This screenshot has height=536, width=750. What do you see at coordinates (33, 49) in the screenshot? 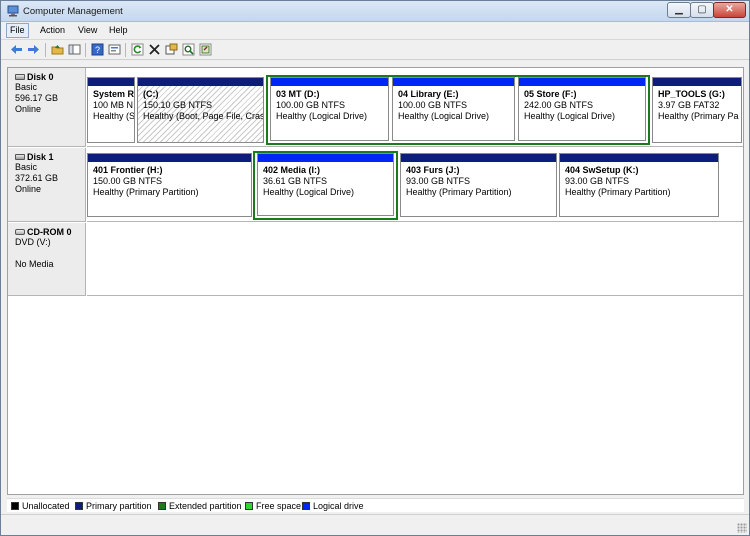
I see `forward-arrow-icon` at bounding box center [33, 49].